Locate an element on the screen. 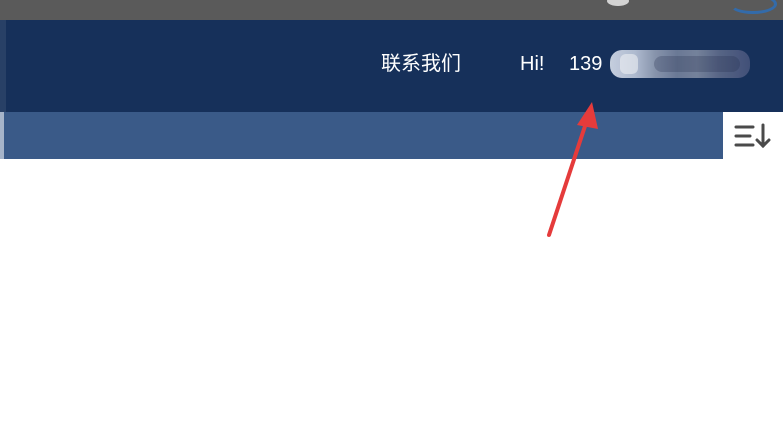  sort-descending-icon is located at coordinates (753, 136).